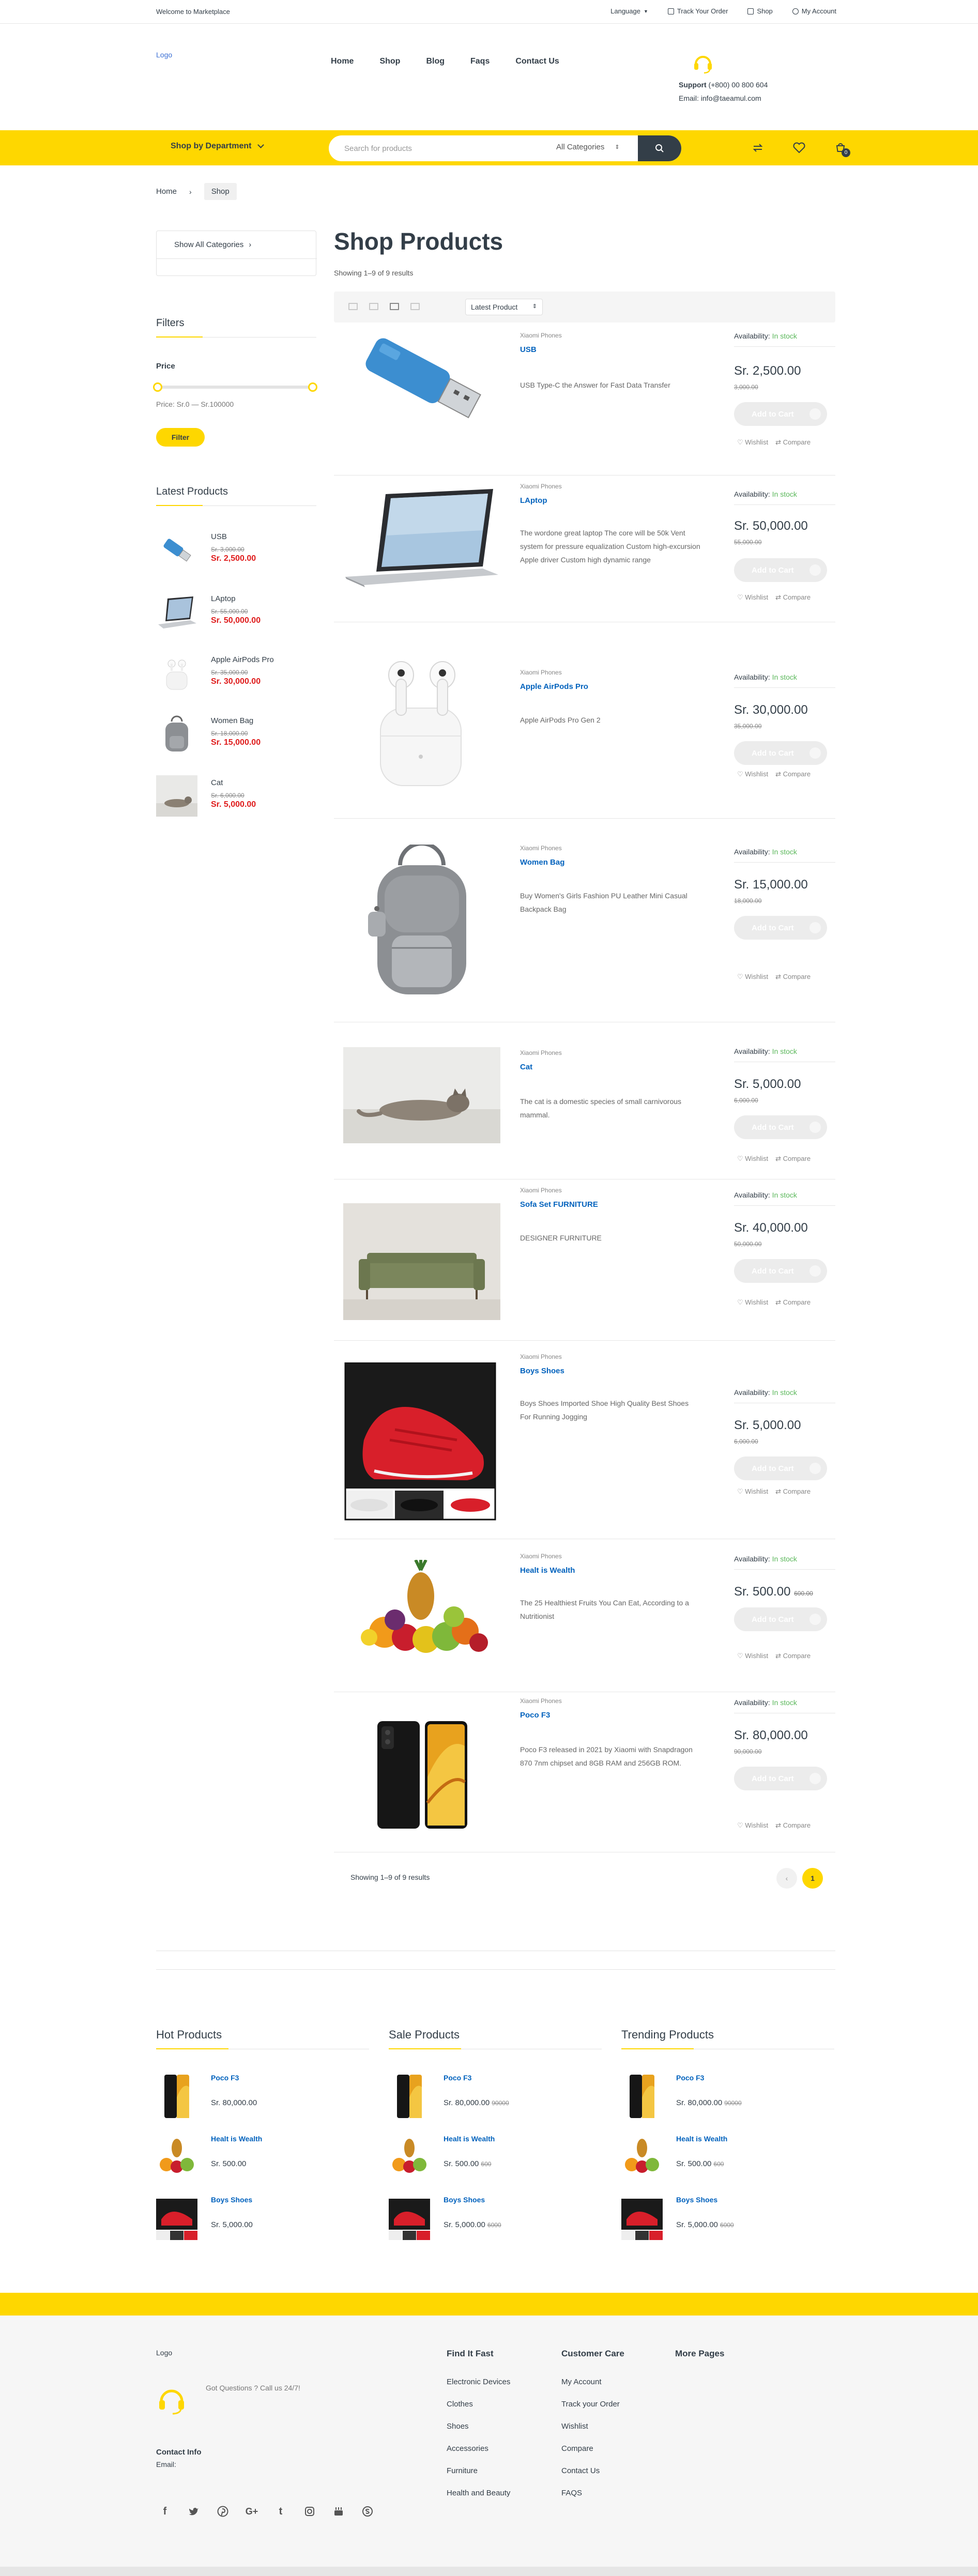 This screenshot has width=978, height=2576. What do you see at coordinates (478, 2389) in the screenshot?
I see `footer-link: Electronic Devices` at bounding box center [478, 2389].